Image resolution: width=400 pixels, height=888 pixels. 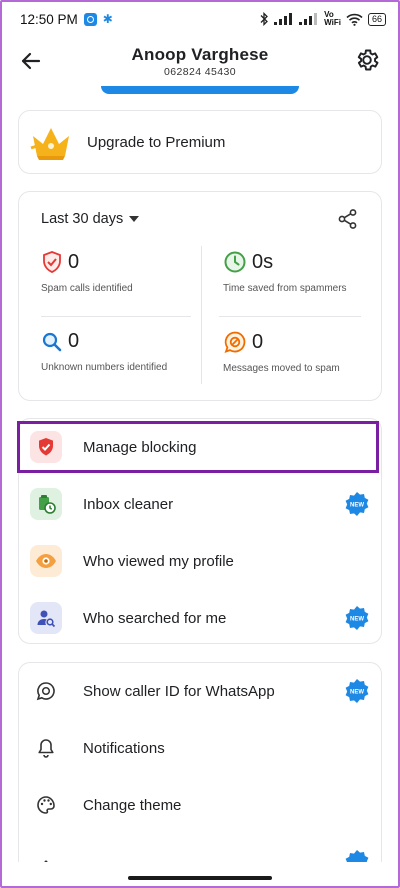 I want to click on page-title: Anoop Varghese, so click(x=200, y=54).